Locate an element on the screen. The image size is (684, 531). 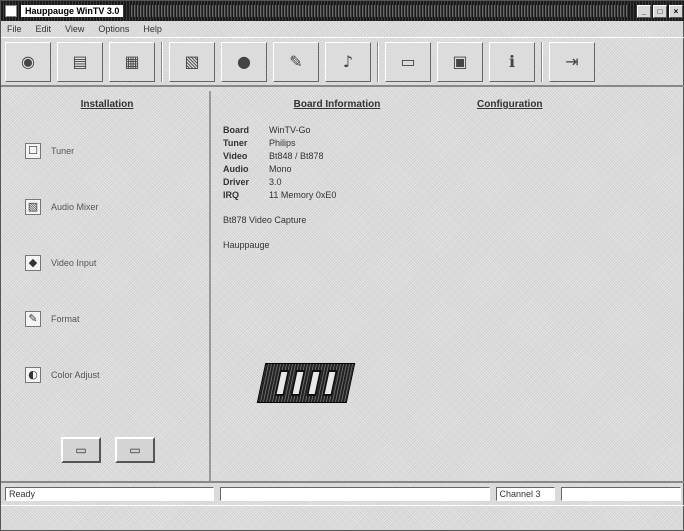
toolbar-settings-button: ✎ is located at coordinates (296, 61).